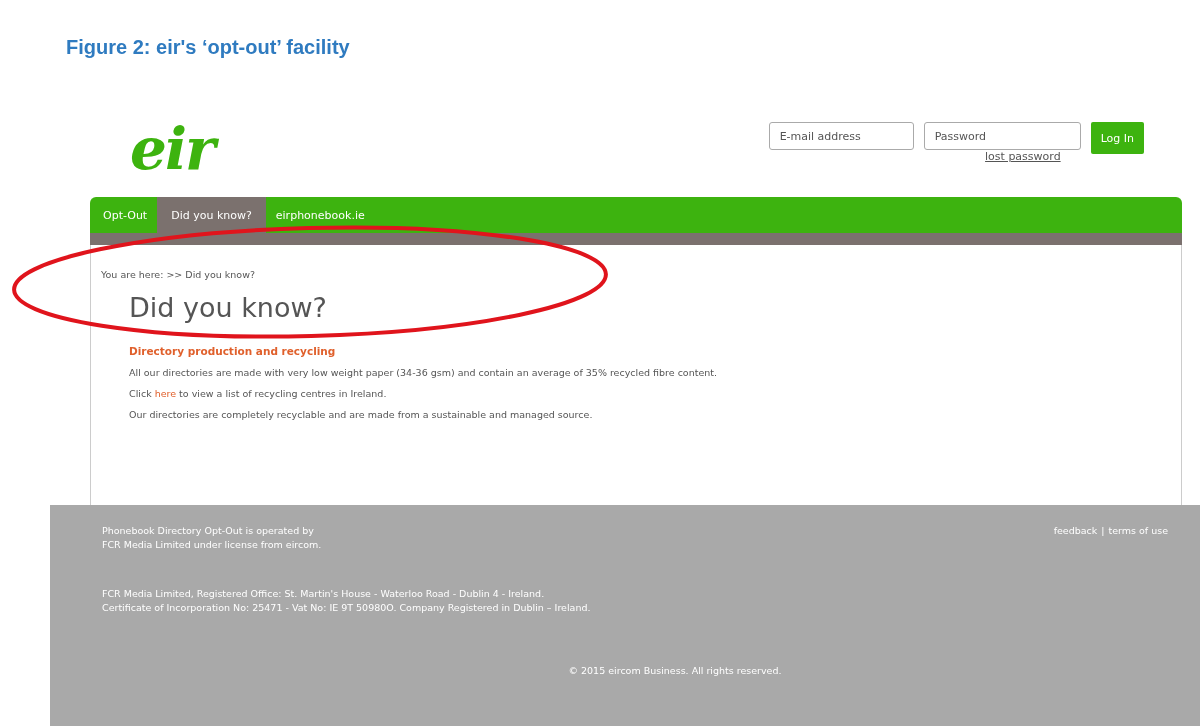  I want to click on paragraph: All our directories are made with very low weight paper (34-36 gsm) and contain an average of 35% recycled fibre content., so click(424, 372).